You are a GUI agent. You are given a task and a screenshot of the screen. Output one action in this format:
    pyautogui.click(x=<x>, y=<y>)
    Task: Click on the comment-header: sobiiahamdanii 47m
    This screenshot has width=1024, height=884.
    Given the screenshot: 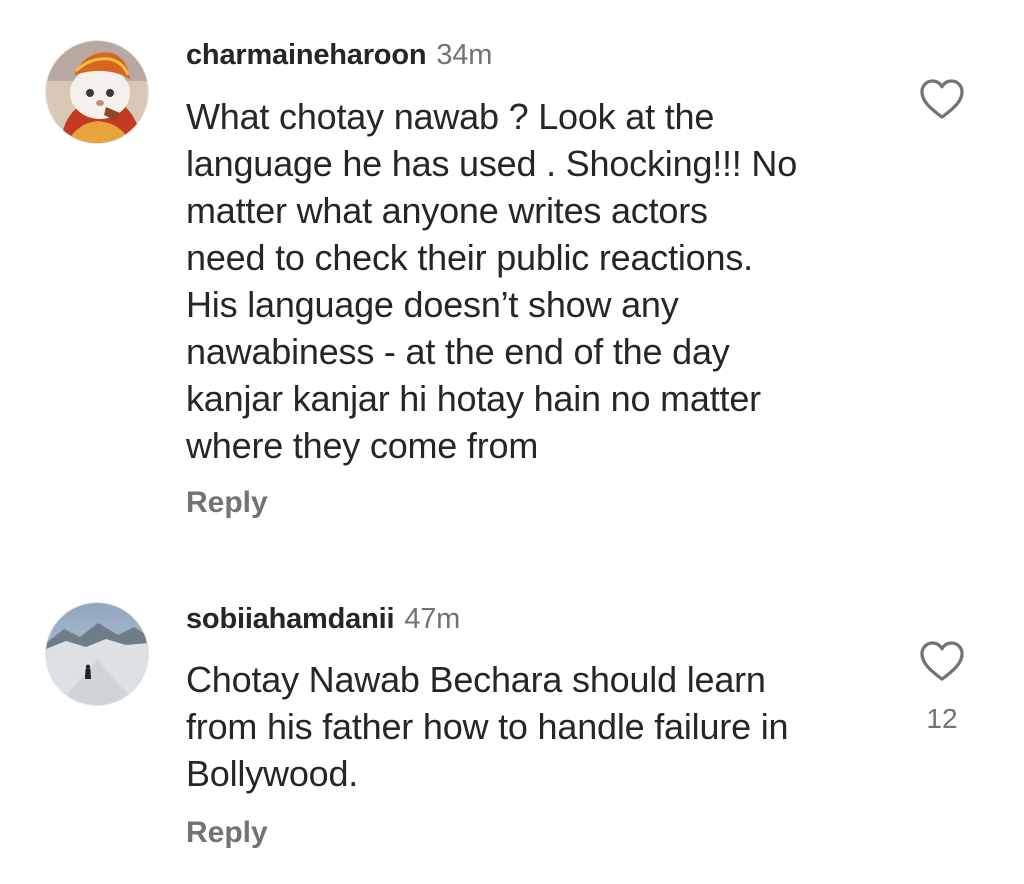 What is the action you would take?
    pyautogui.click(x=323, y=619)
    